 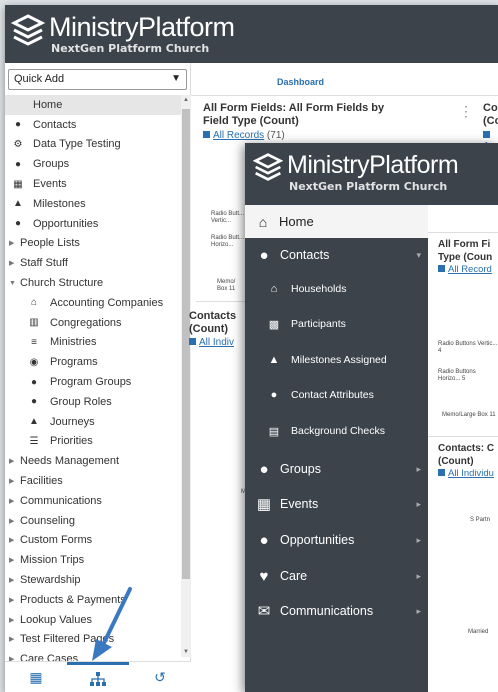 I want to click on sidebar-item-label: Events, so click(x=50, y=184).